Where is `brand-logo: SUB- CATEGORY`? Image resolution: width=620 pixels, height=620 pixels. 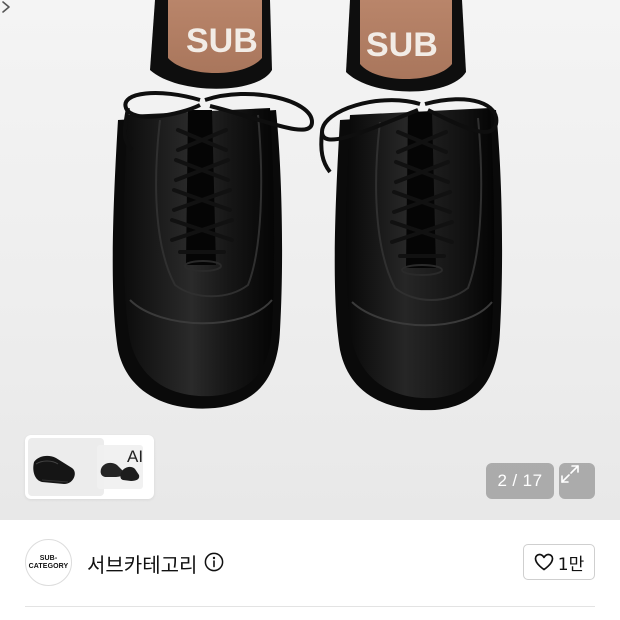
brand-logo: SUB- CATEGORY is located at coordinates (48, 562).